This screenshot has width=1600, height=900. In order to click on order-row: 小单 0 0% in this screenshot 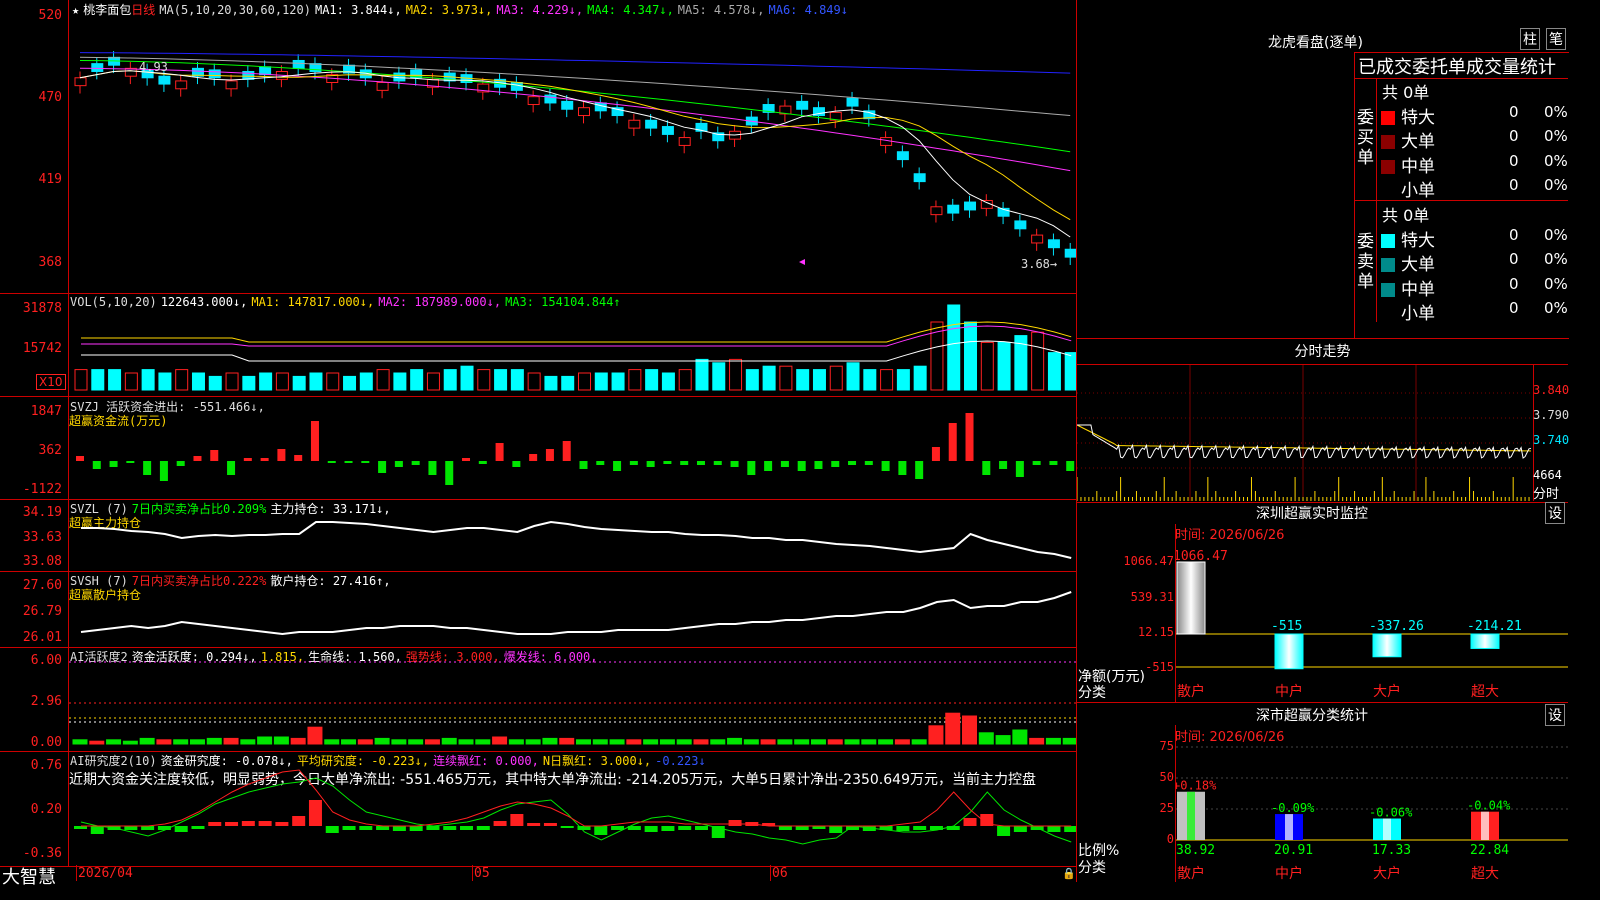, I will do `click(1474, 311)`.